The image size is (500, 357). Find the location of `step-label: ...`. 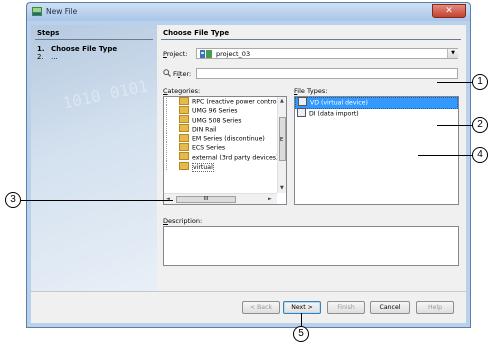

step-label: ... is located at coordinates (54, 57).